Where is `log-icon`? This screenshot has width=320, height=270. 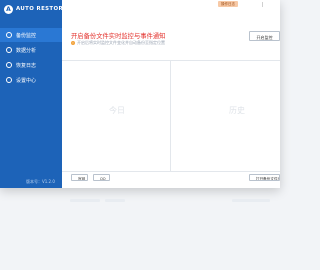 log-icon is located at coordinates (9, 65).